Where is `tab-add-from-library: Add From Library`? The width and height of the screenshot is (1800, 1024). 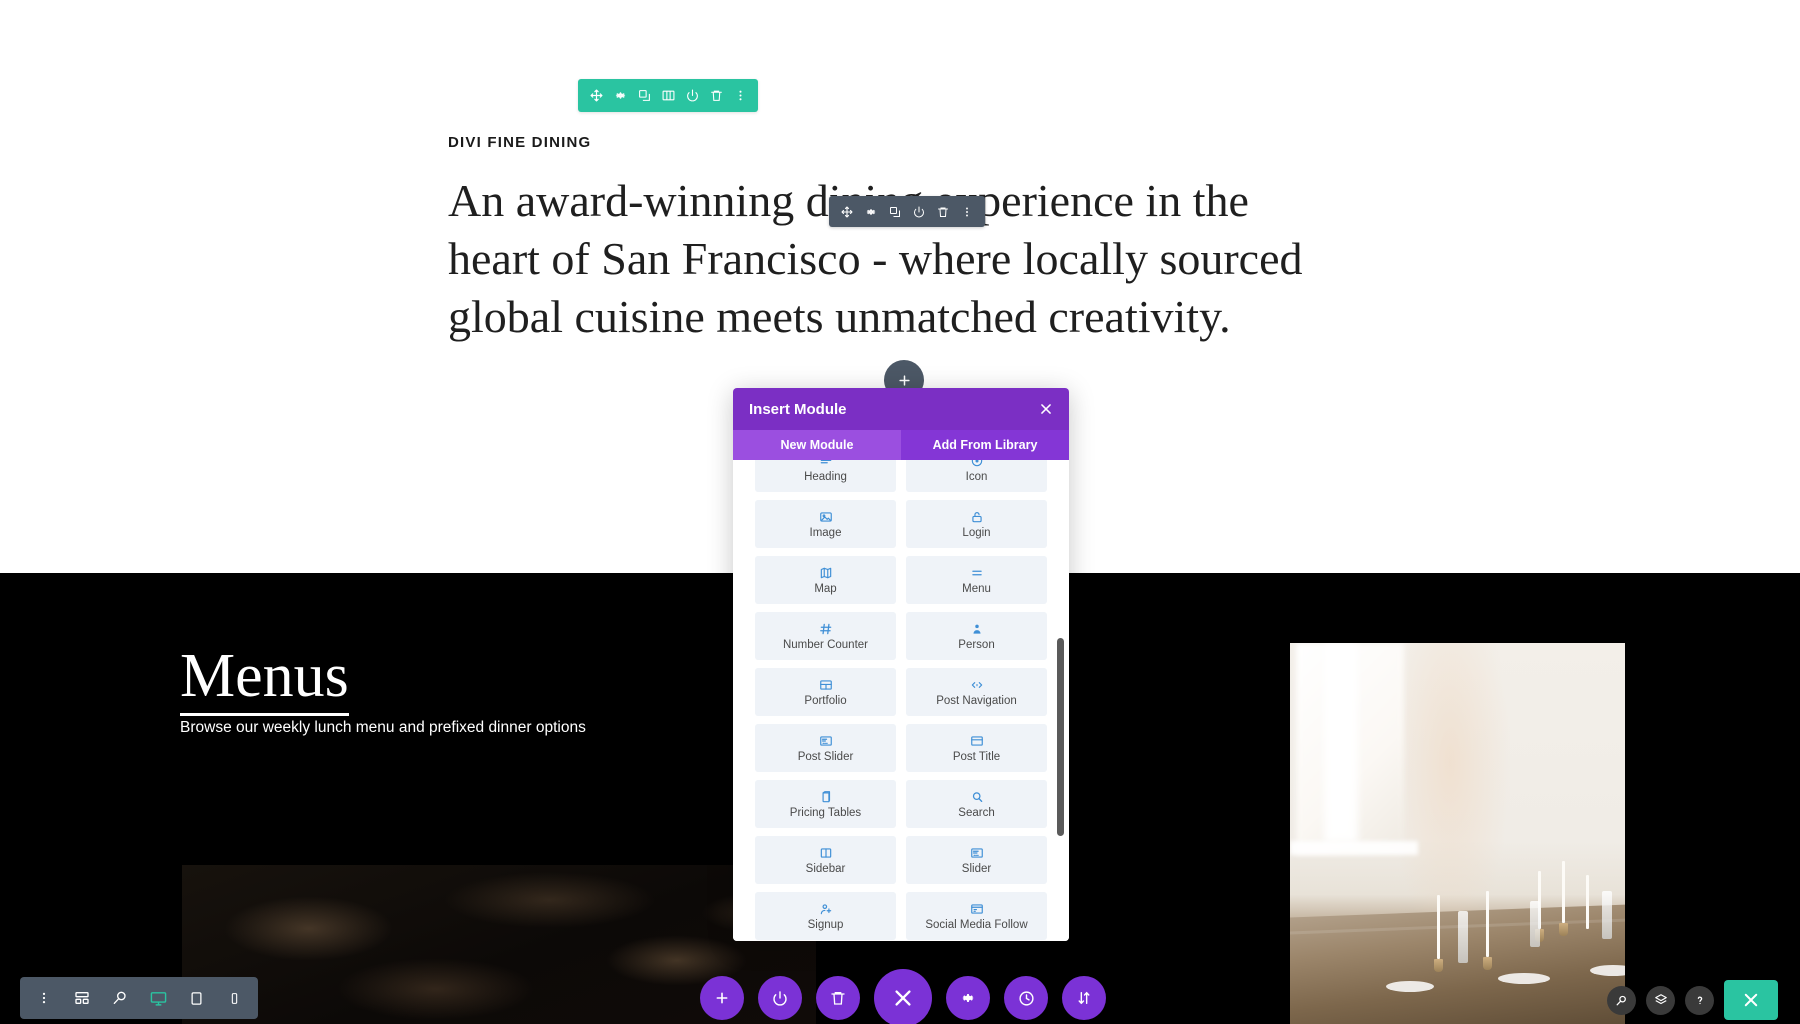 tab-add-from-library: Add From Library is located at coordinates (985, 445).